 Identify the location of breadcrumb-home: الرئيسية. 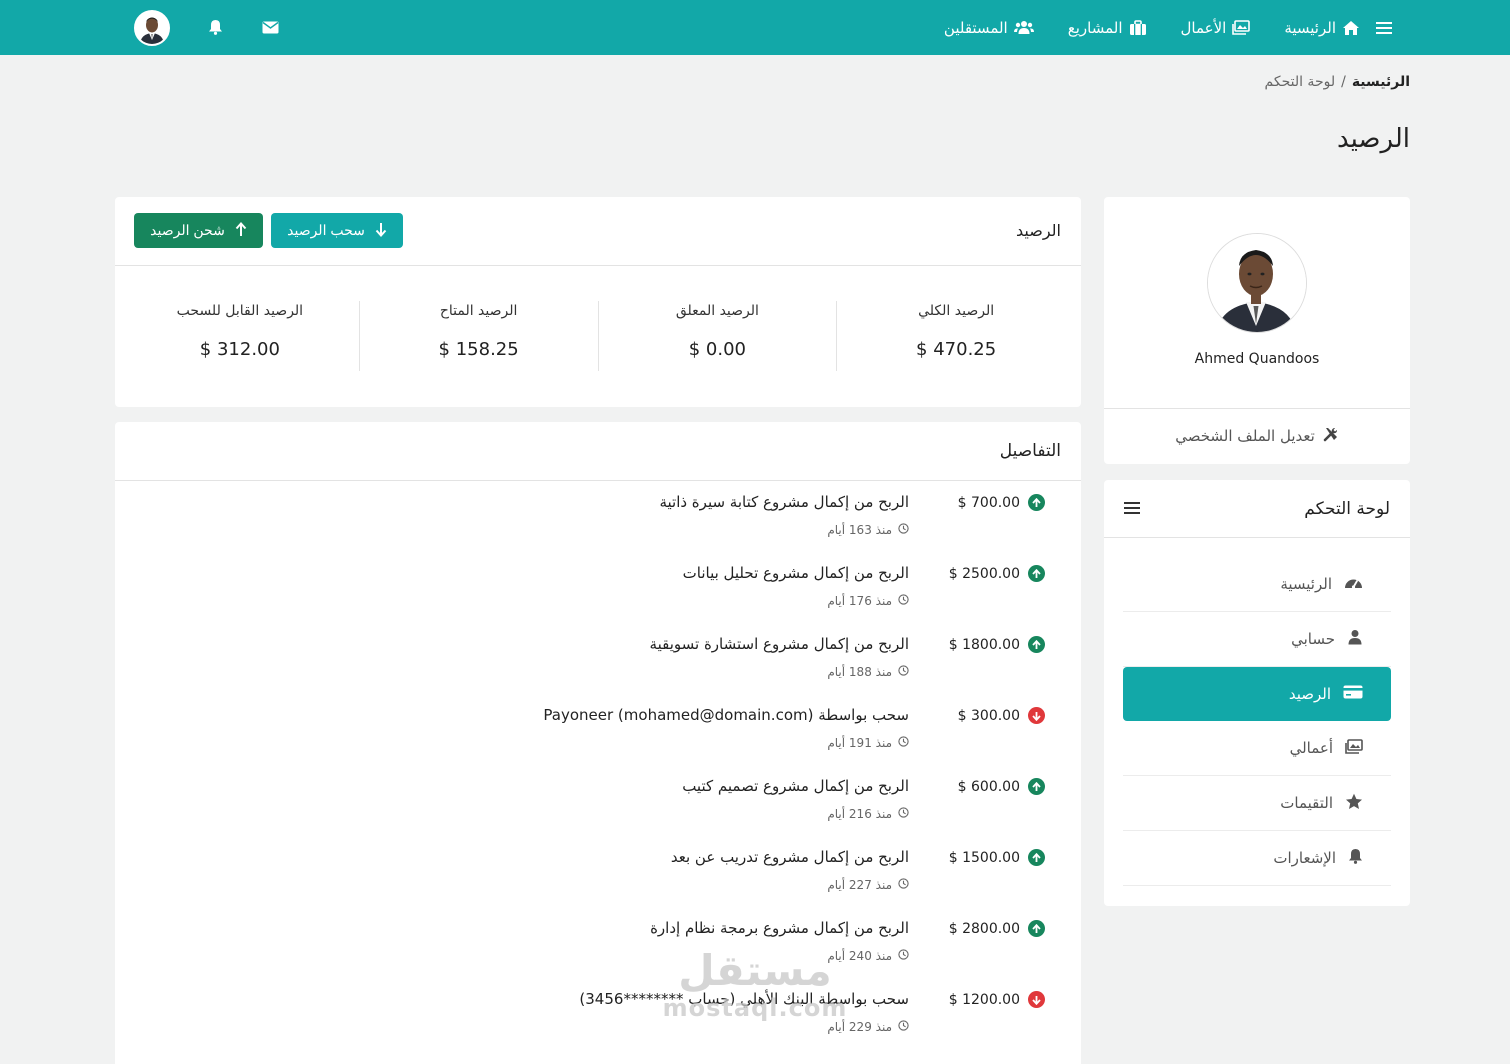
(1381, 82).